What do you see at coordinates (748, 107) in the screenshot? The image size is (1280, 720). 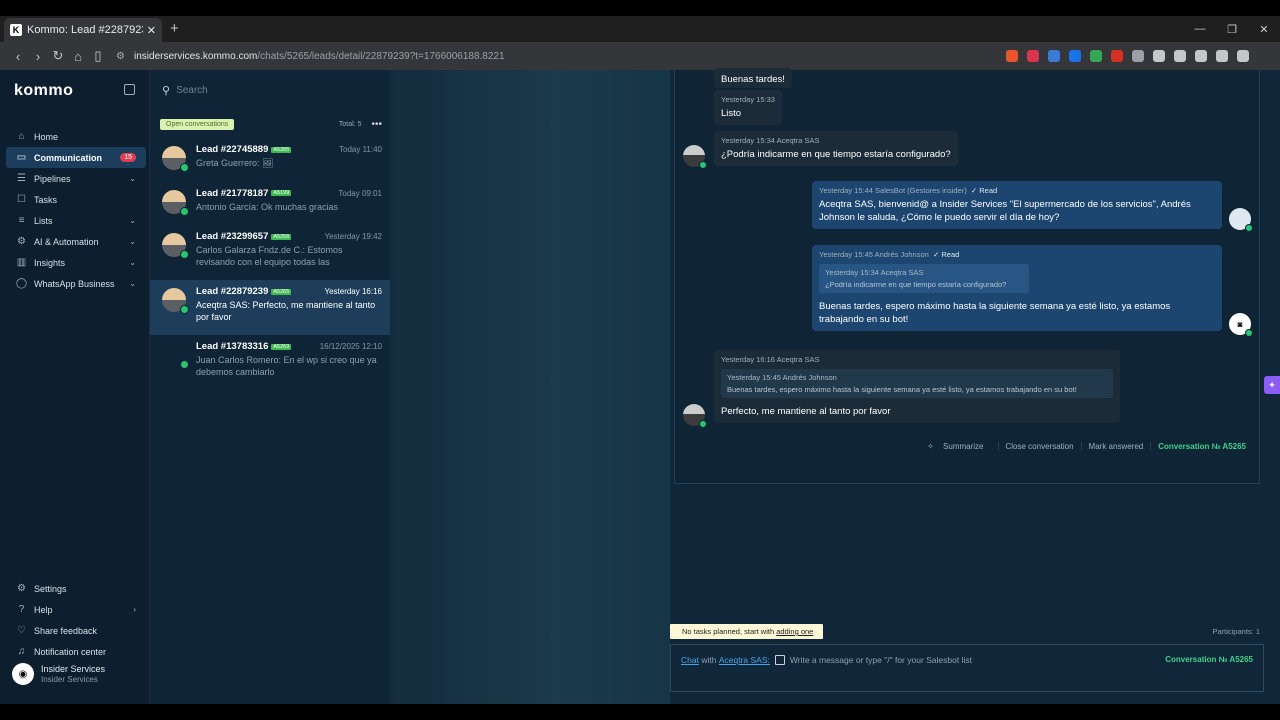 I see `message-bubble: Yesterday 15:33 Listo` at bounding box center [748, 107].